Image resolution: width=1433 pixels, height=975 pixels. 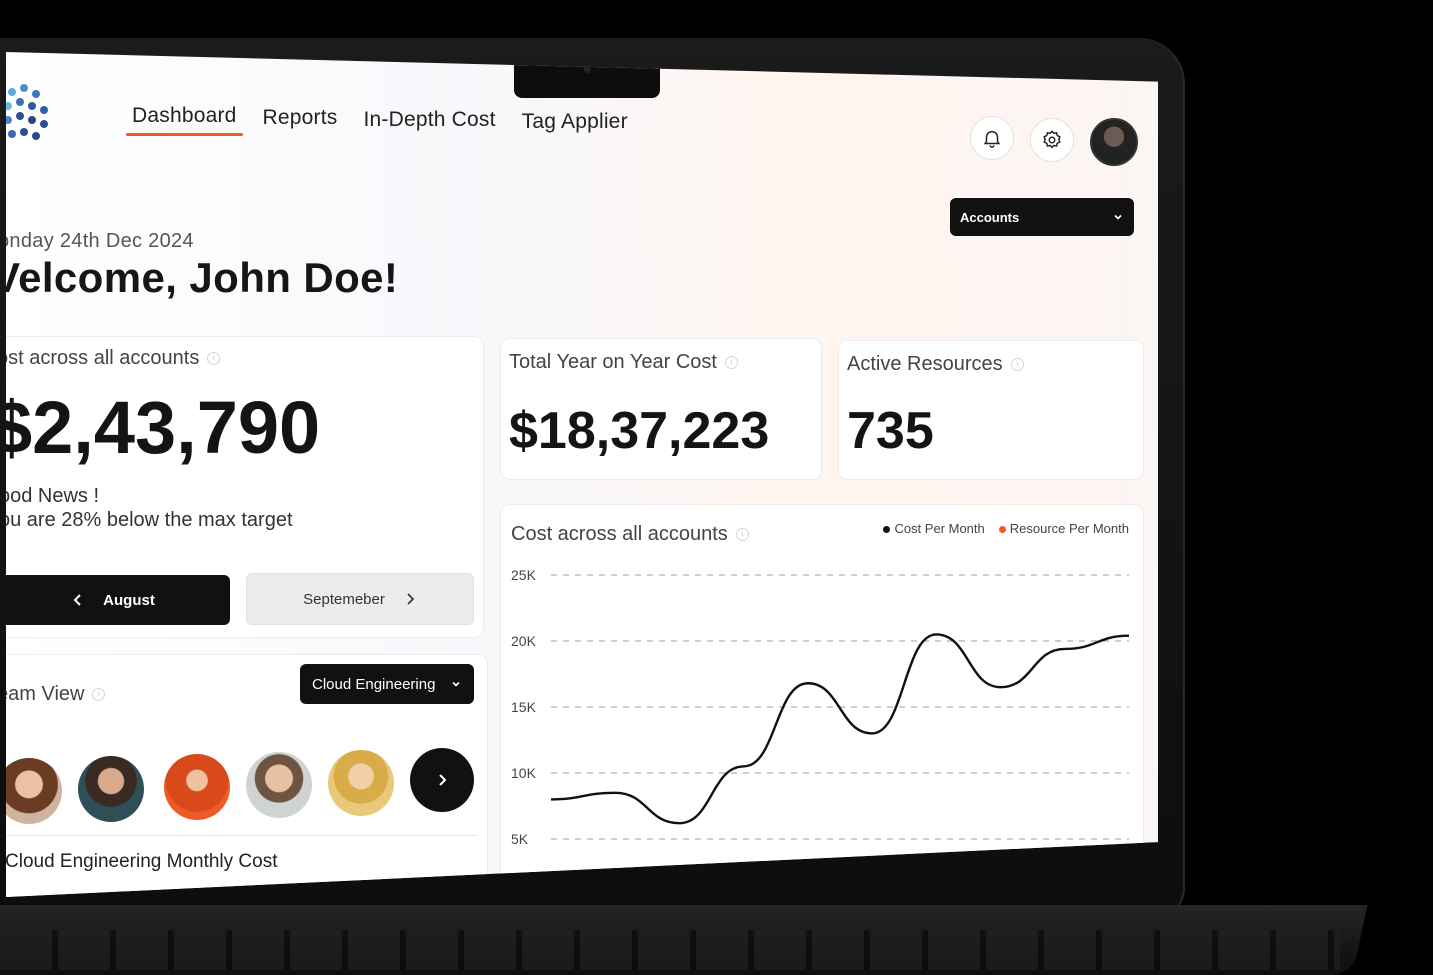 I want to click on accounts-dropdown-label: Accounts, so click(x=989, y=217).